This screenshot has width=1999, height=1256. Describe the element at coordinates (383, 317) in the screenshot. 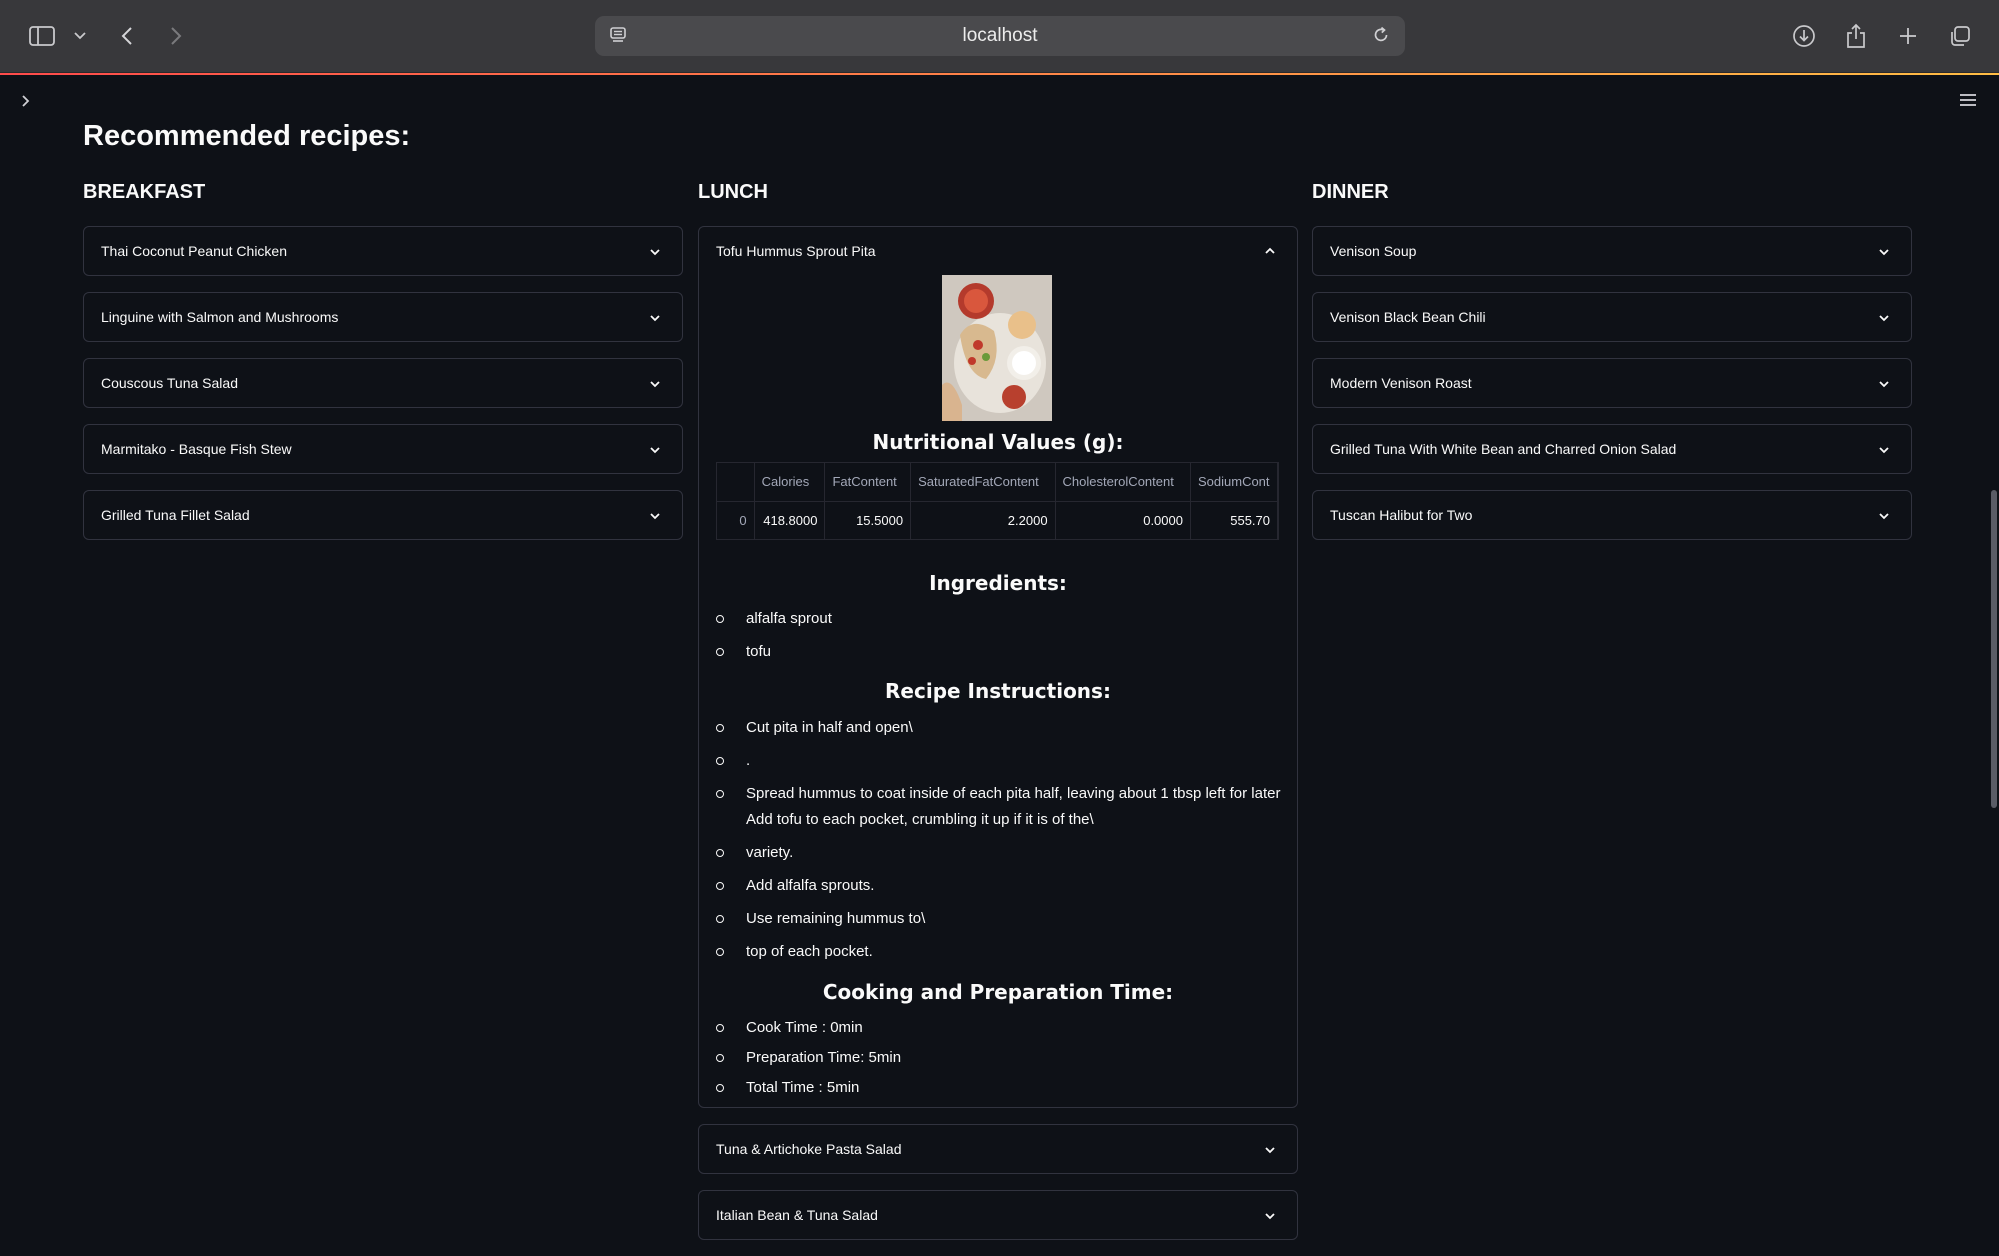

I see `recipe-expander: Linguine with Salmon and Mushrooms` at that location.